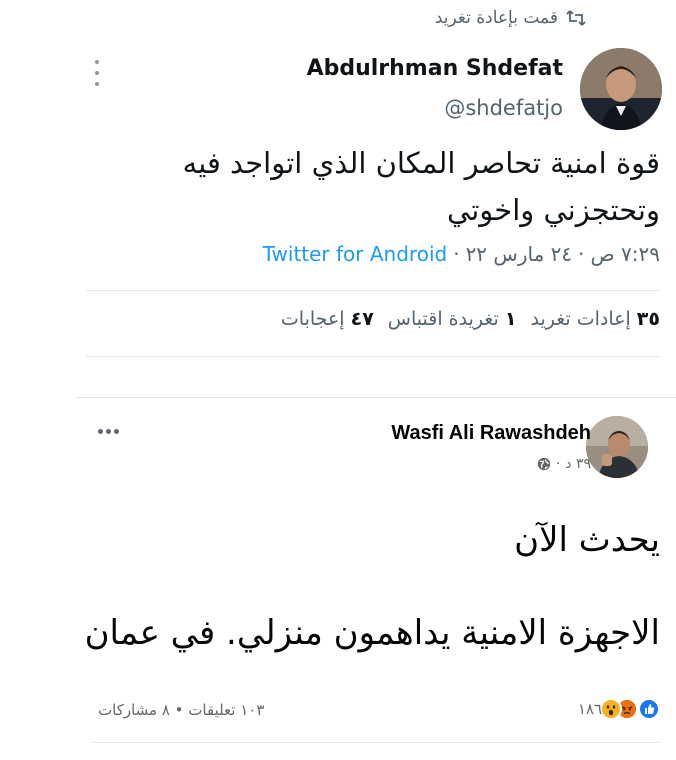 The width and height of the screenshot is (676, 760). Describe the element at coordinates (503, 108) in the screenshot. I see `author-handle: @shdefatjo` at that location.